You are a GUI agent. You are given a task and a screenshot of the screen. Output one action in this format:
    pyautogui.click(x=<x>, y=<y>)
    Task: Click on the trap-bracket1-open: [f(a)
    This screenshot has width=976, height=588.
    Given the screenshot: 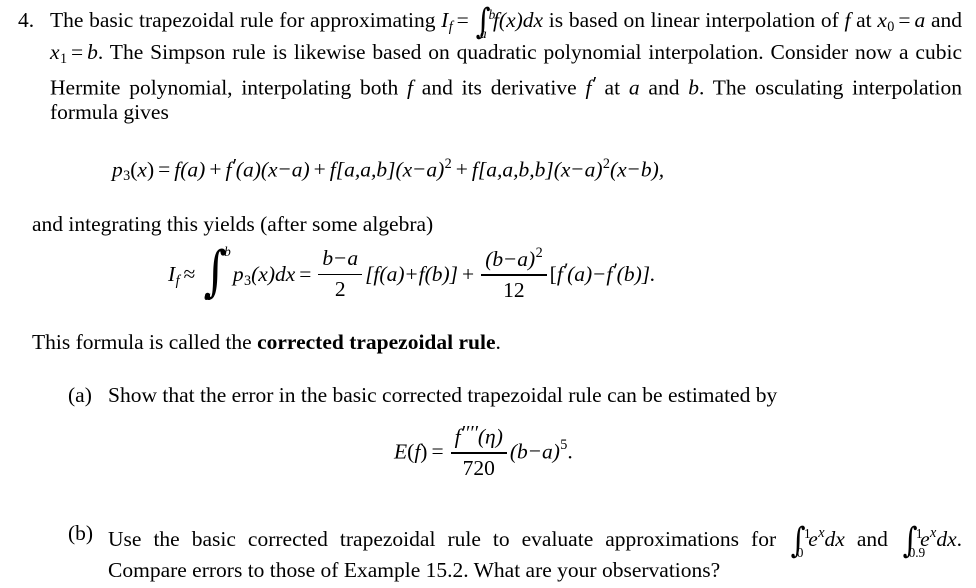 What is the action you would take?
    pyautogui.click(x=385, y=274)
    